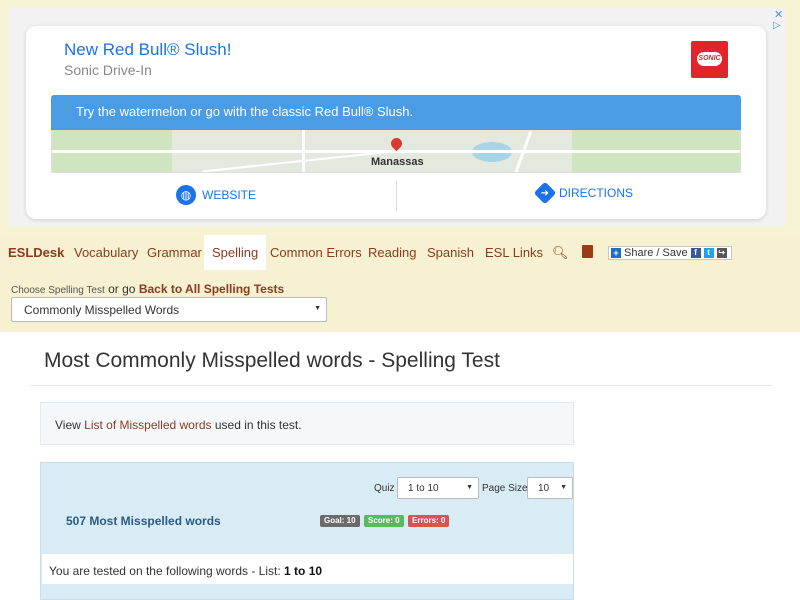  Describe the element at coordinates (303, 571) in the screenshot. I see `words-range-value: 1 to 10` at that location.